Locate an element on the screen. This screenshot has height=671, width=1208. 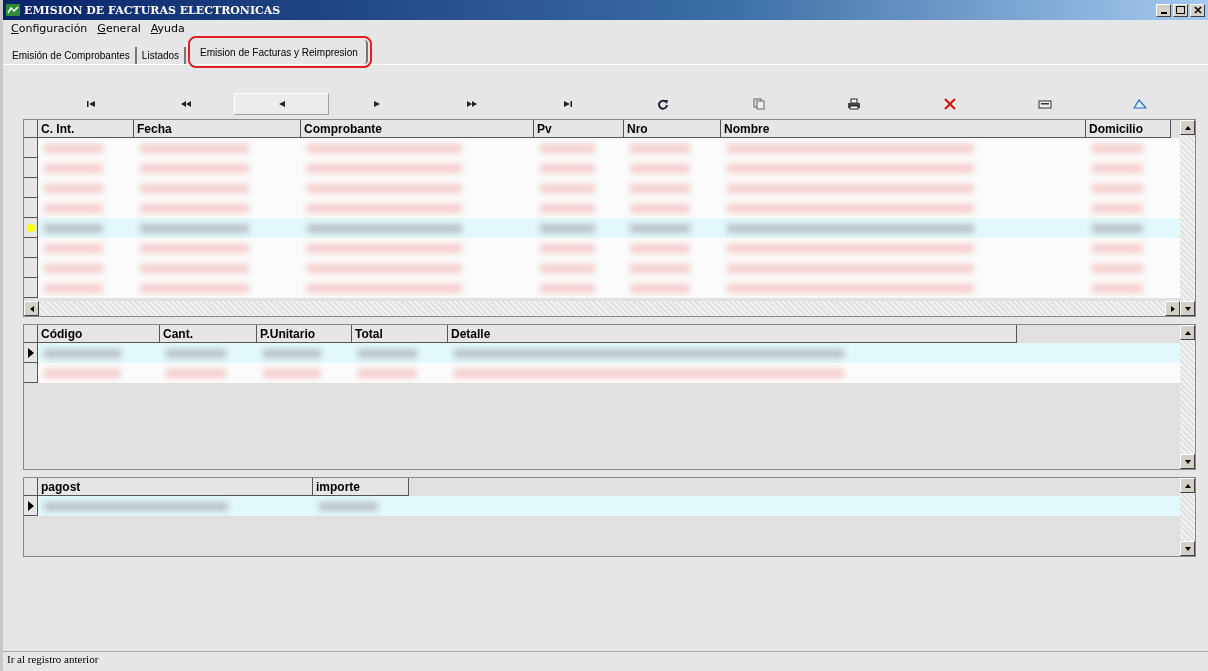
menu-item: Ayuda is located at coordinates (167, 29).